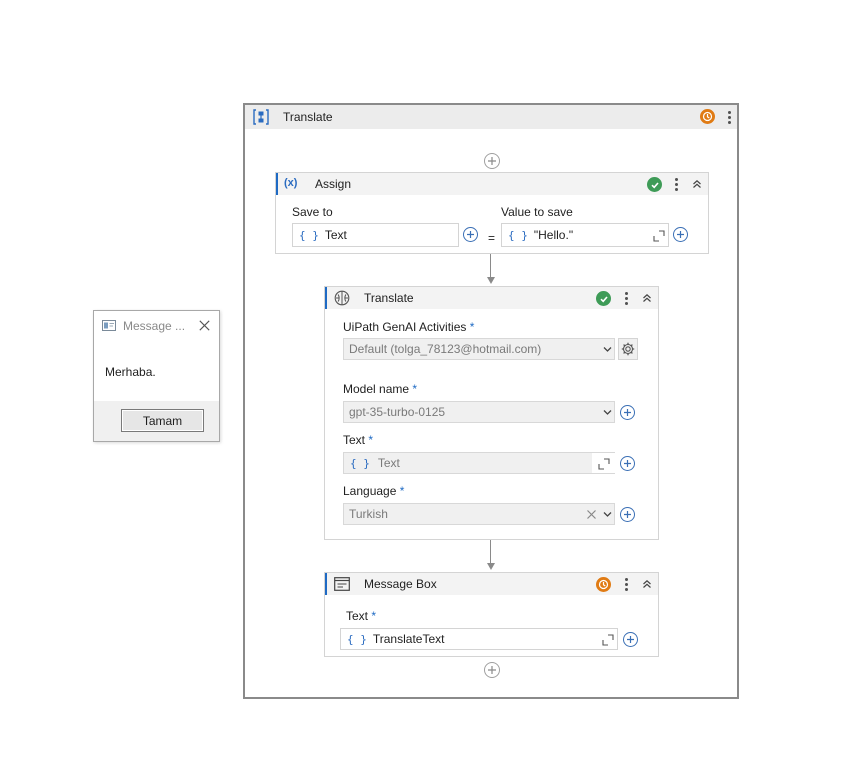  Describe the element at coordinates (326, 298) in the screenshot. I see `translate-accent` at that location.